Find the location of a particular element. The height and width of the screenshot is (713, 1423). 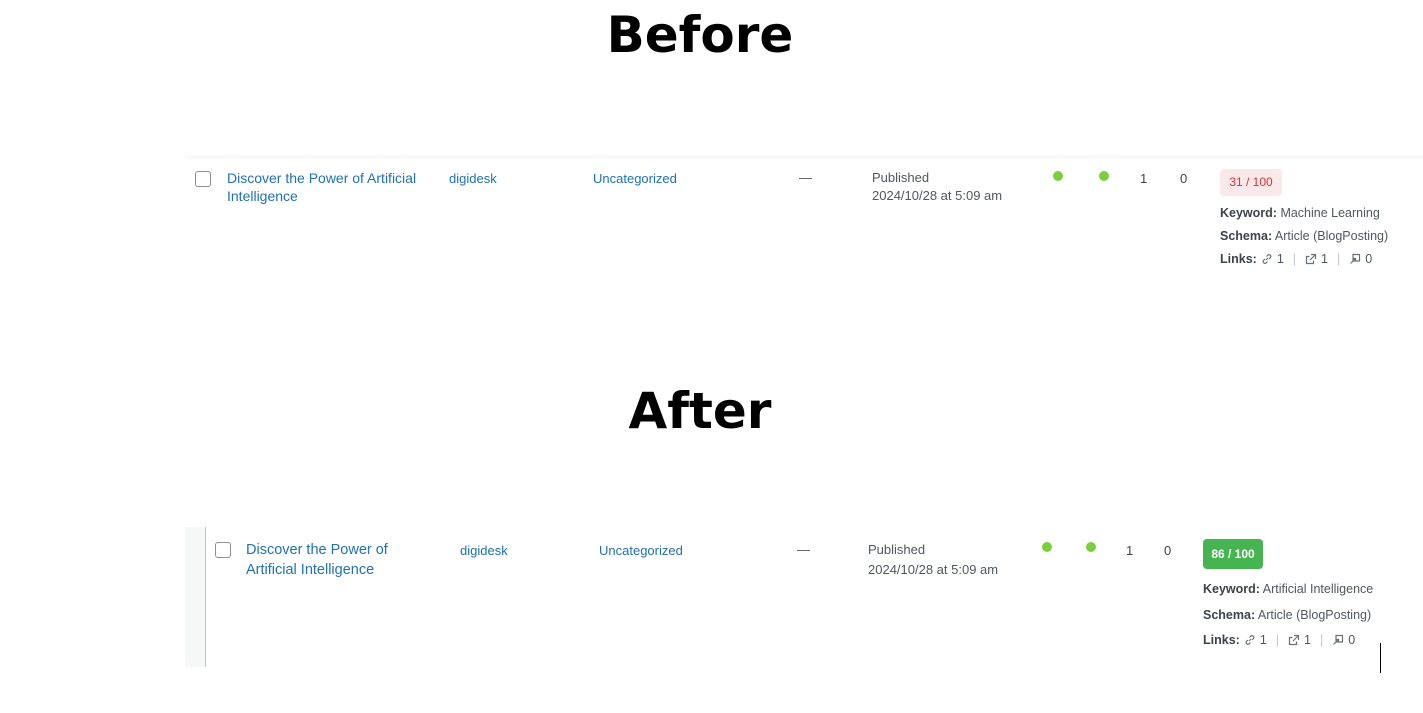

keyword-value: Machine Learning is located at coordinates (1330, 213).